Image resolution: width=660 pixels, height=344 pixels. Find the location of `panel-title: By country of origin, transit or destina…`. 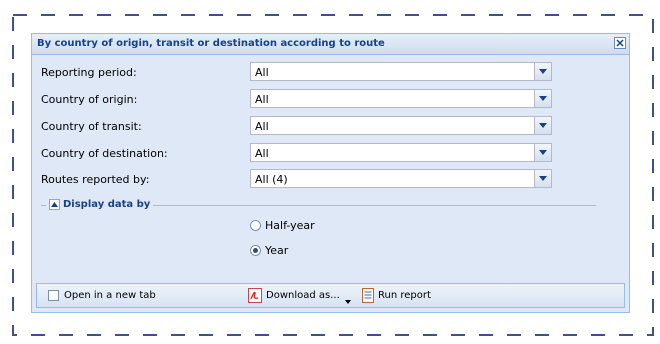

panel-title: By country of origin, transit or destina… is located at coordinates (211, 43).